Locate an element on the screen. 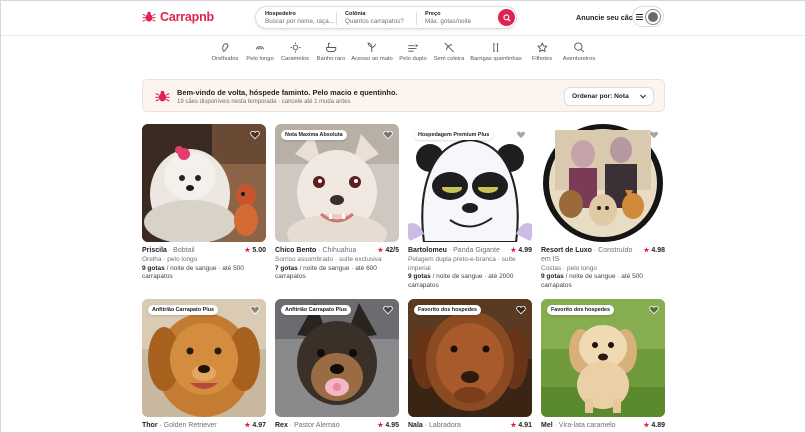  category-item: Pelo duplo is located at coordinates (413, 52).